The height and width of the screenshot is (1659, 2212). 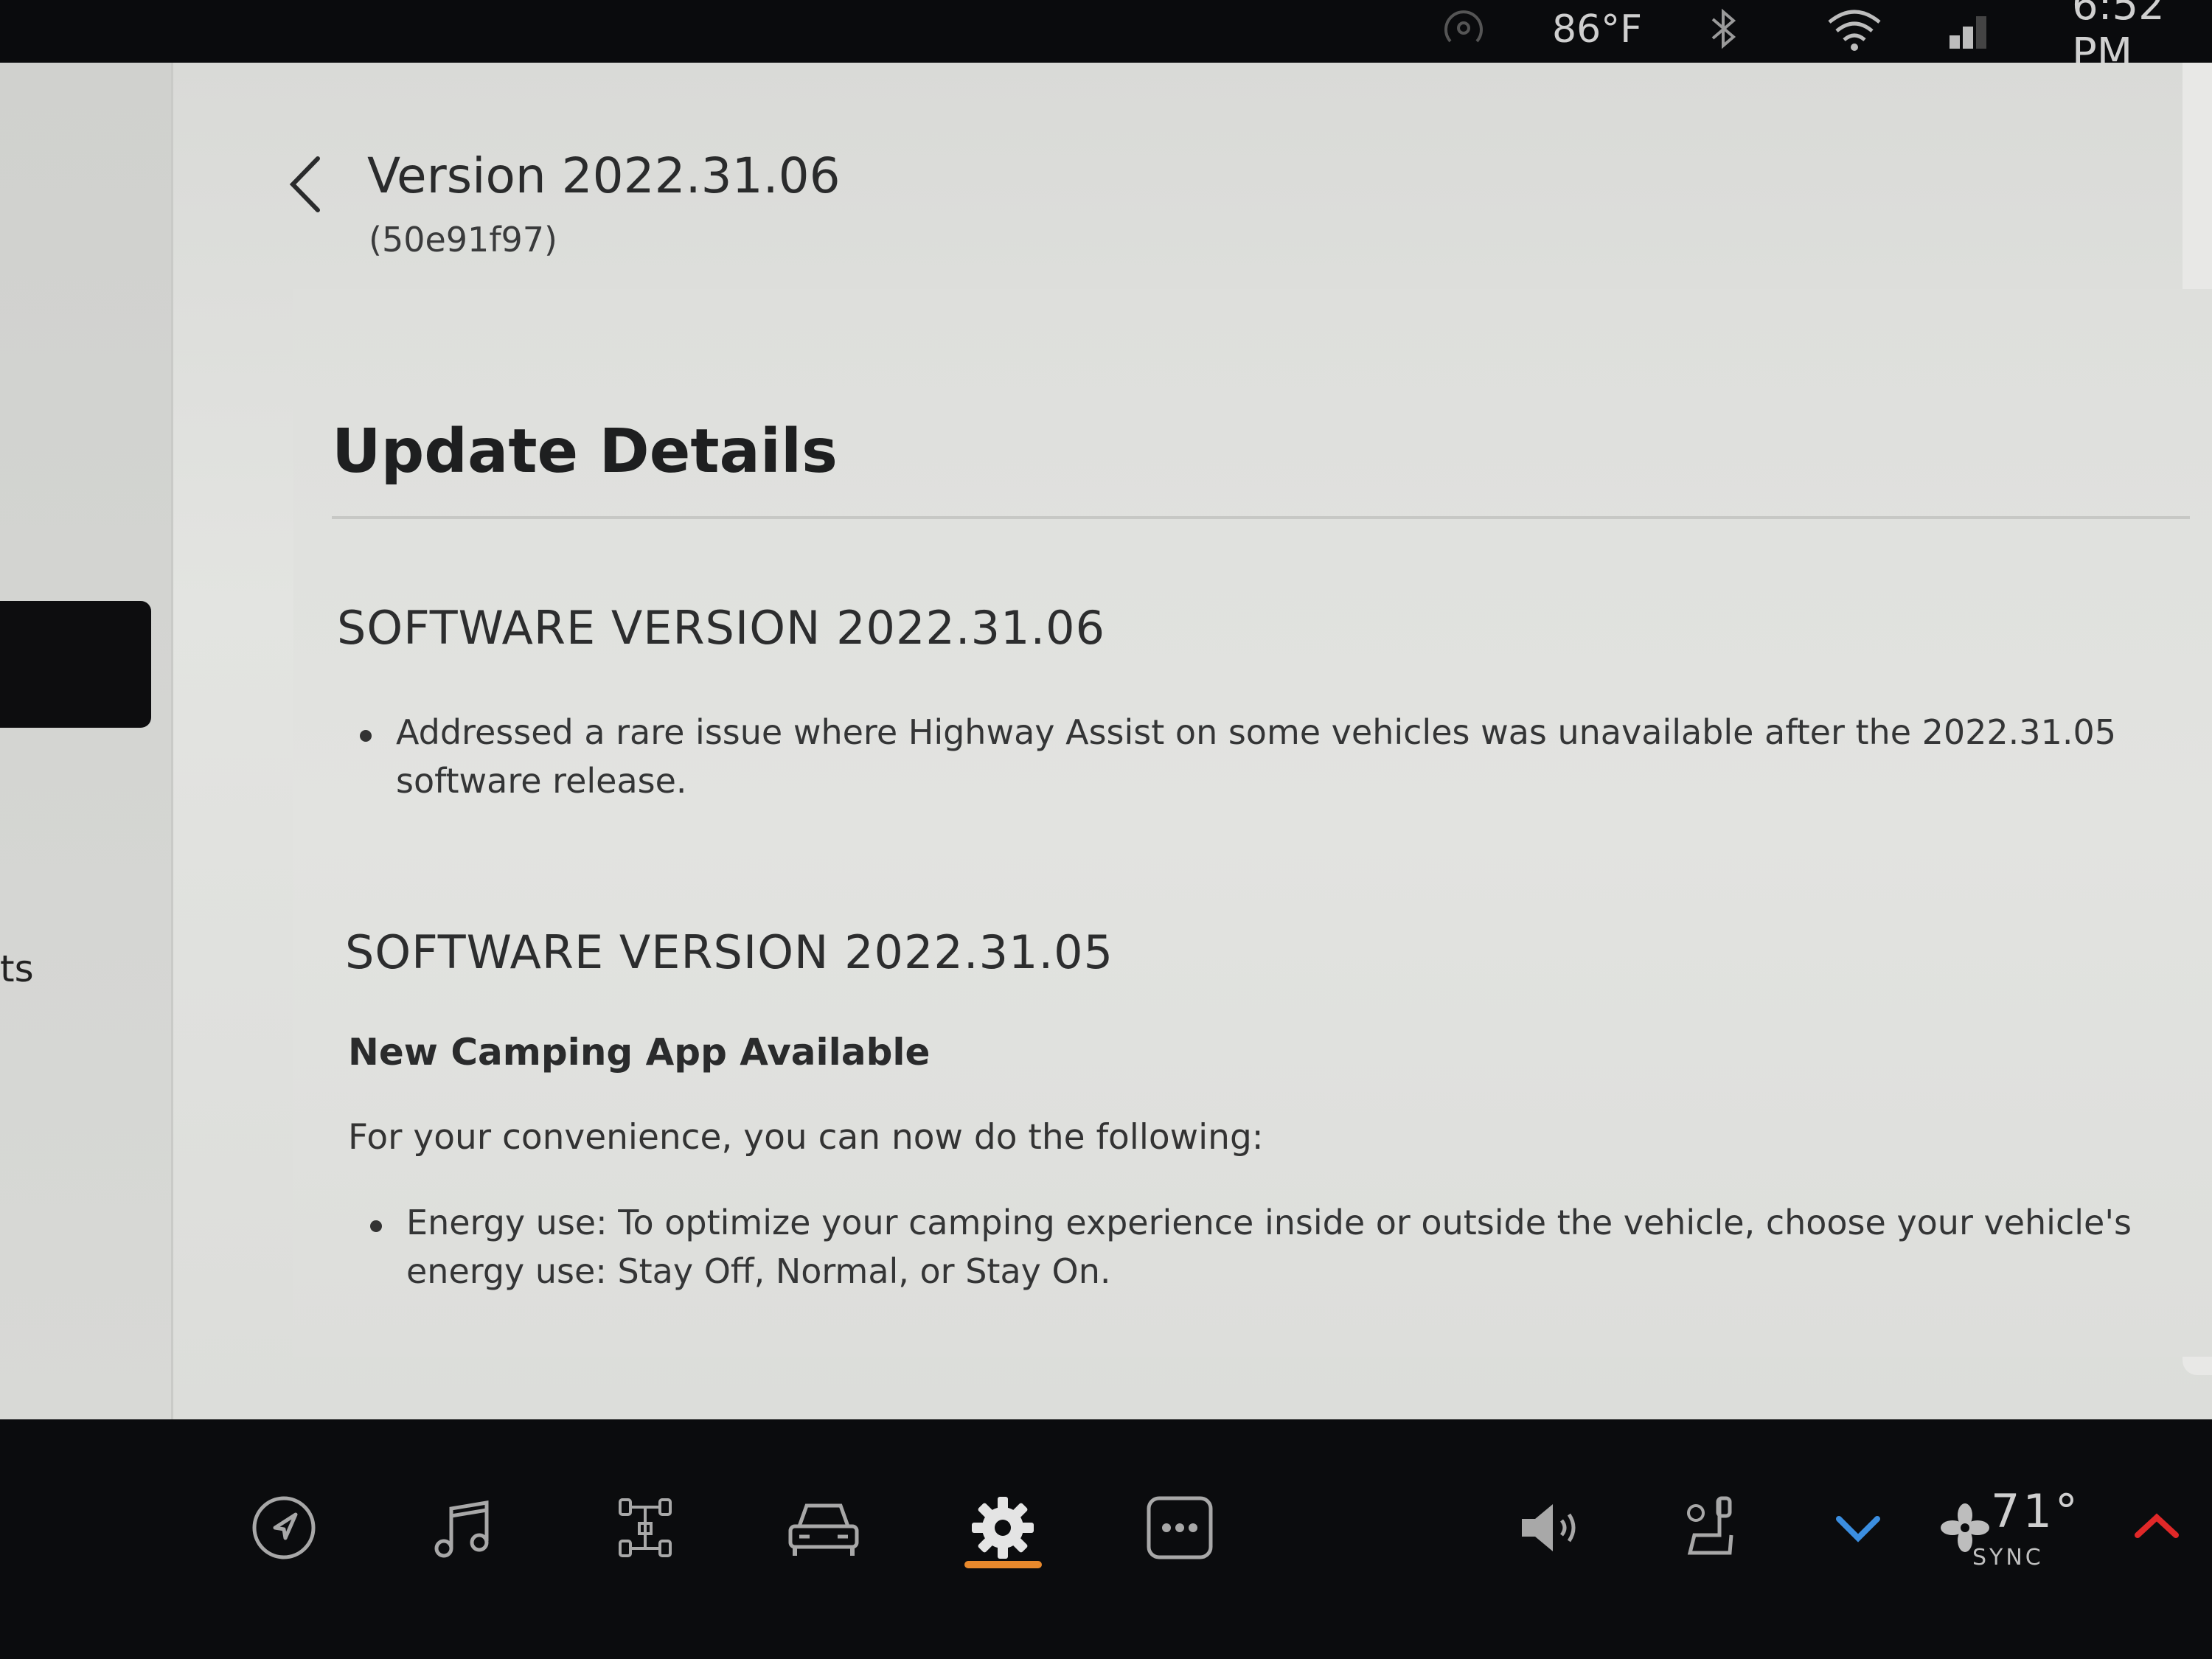 I want to click on cellular-signal-icon, so click(x=1969, y=29).